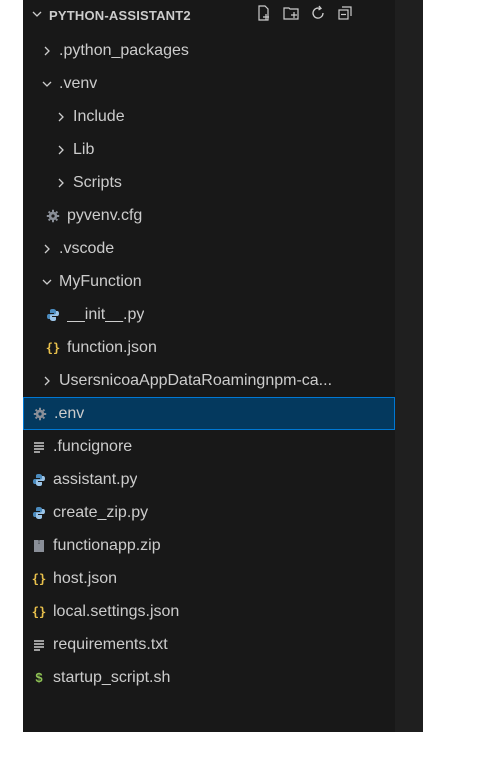 Image resolution: width=481 pixels, height=769 pixels. I want to click on tree-file-init-py: __init__.py, so click(209, 314).